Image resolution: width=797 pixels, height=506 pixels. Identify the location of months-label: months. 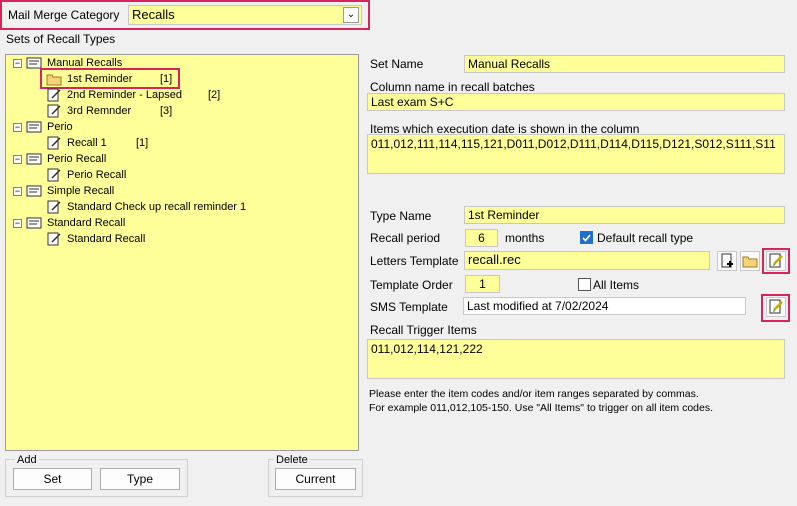
(525, 238).